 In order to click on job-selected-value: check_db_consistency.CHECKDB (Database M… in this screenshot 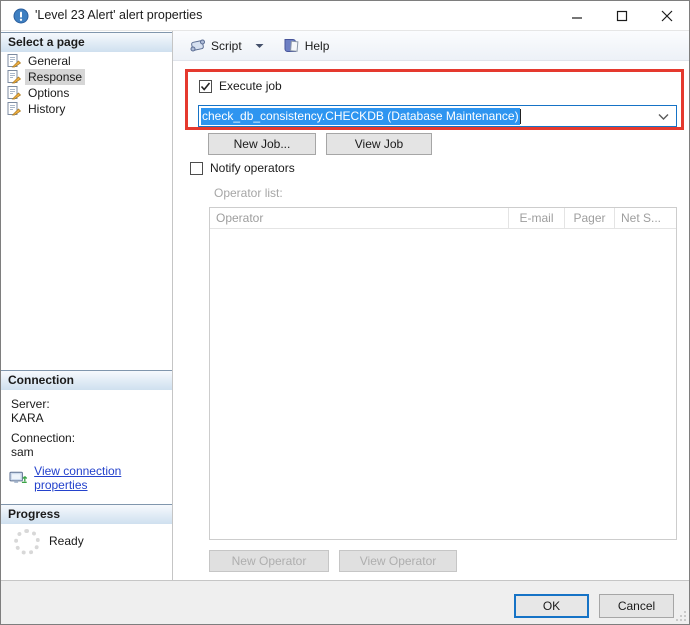, I will do `click(360, 116)`.